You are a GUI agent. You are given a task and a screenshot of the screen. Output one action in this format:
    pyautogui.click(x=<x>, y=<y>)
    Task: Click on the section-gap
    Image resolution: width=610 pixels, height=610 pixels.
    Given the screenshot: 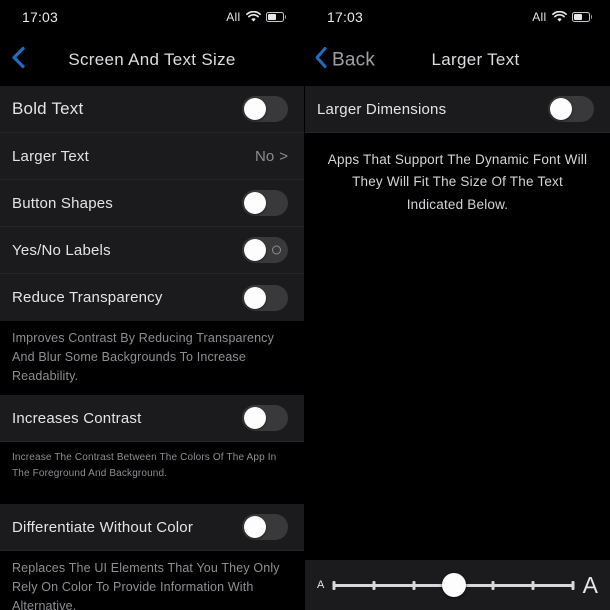 What is the action you would take?
    pyautogui.click(x=152, y=498)
    